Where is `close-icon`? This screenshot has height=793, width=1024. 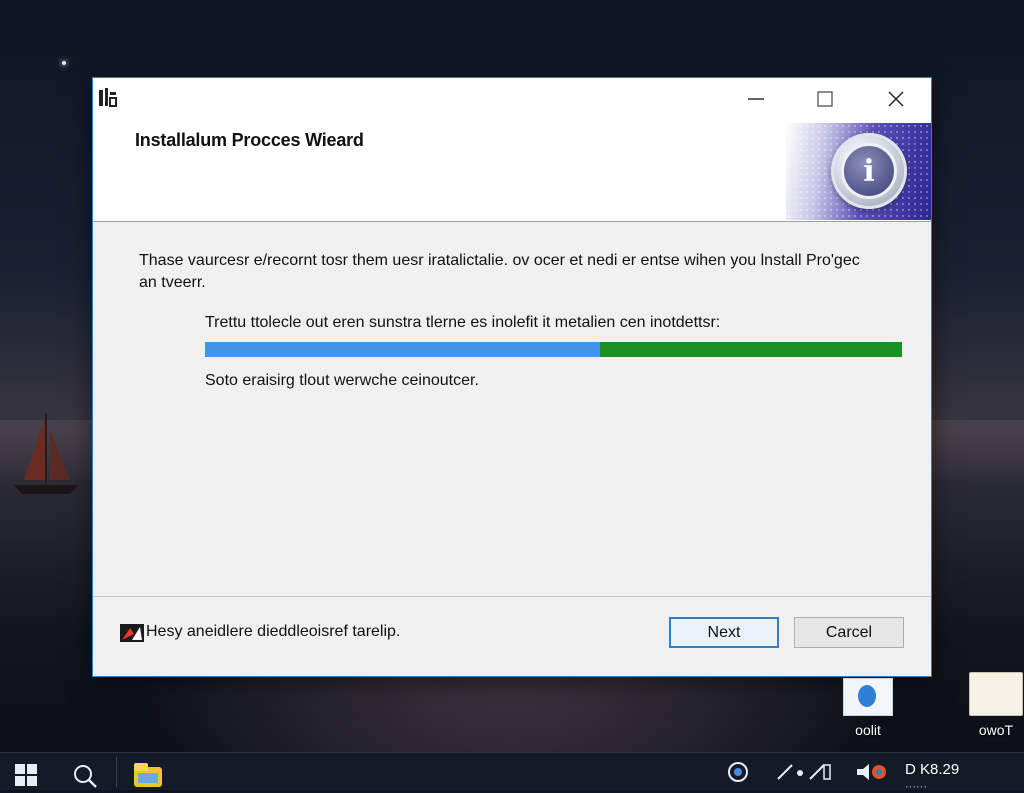 close-icon is located at coordinates (896, 99).